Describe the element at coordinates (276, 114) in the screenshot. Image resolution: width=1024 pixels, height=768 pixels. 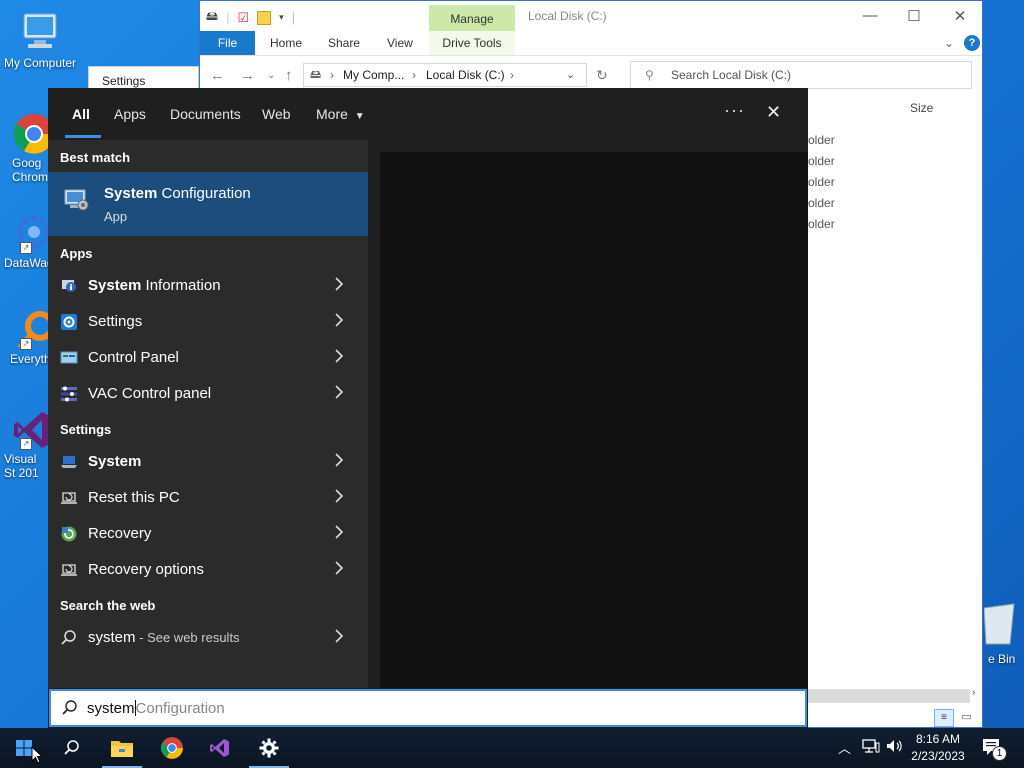
I see `tab-web: Web` at that location.